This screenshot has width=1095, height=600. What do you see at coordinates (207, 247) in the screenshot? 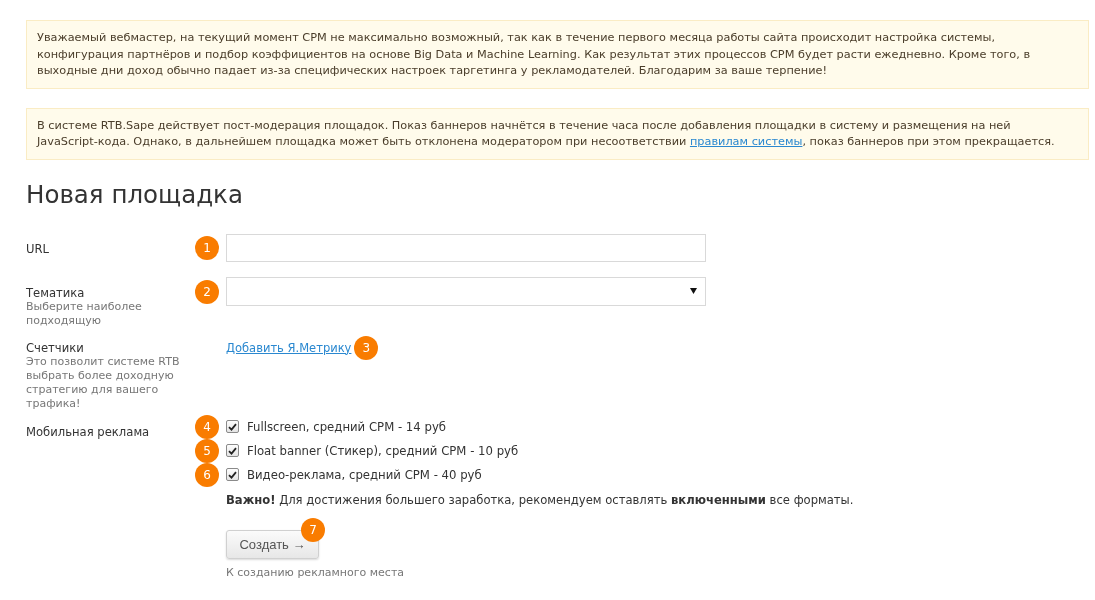
I see `number-marker: 1` at bounding box center [207, 247].